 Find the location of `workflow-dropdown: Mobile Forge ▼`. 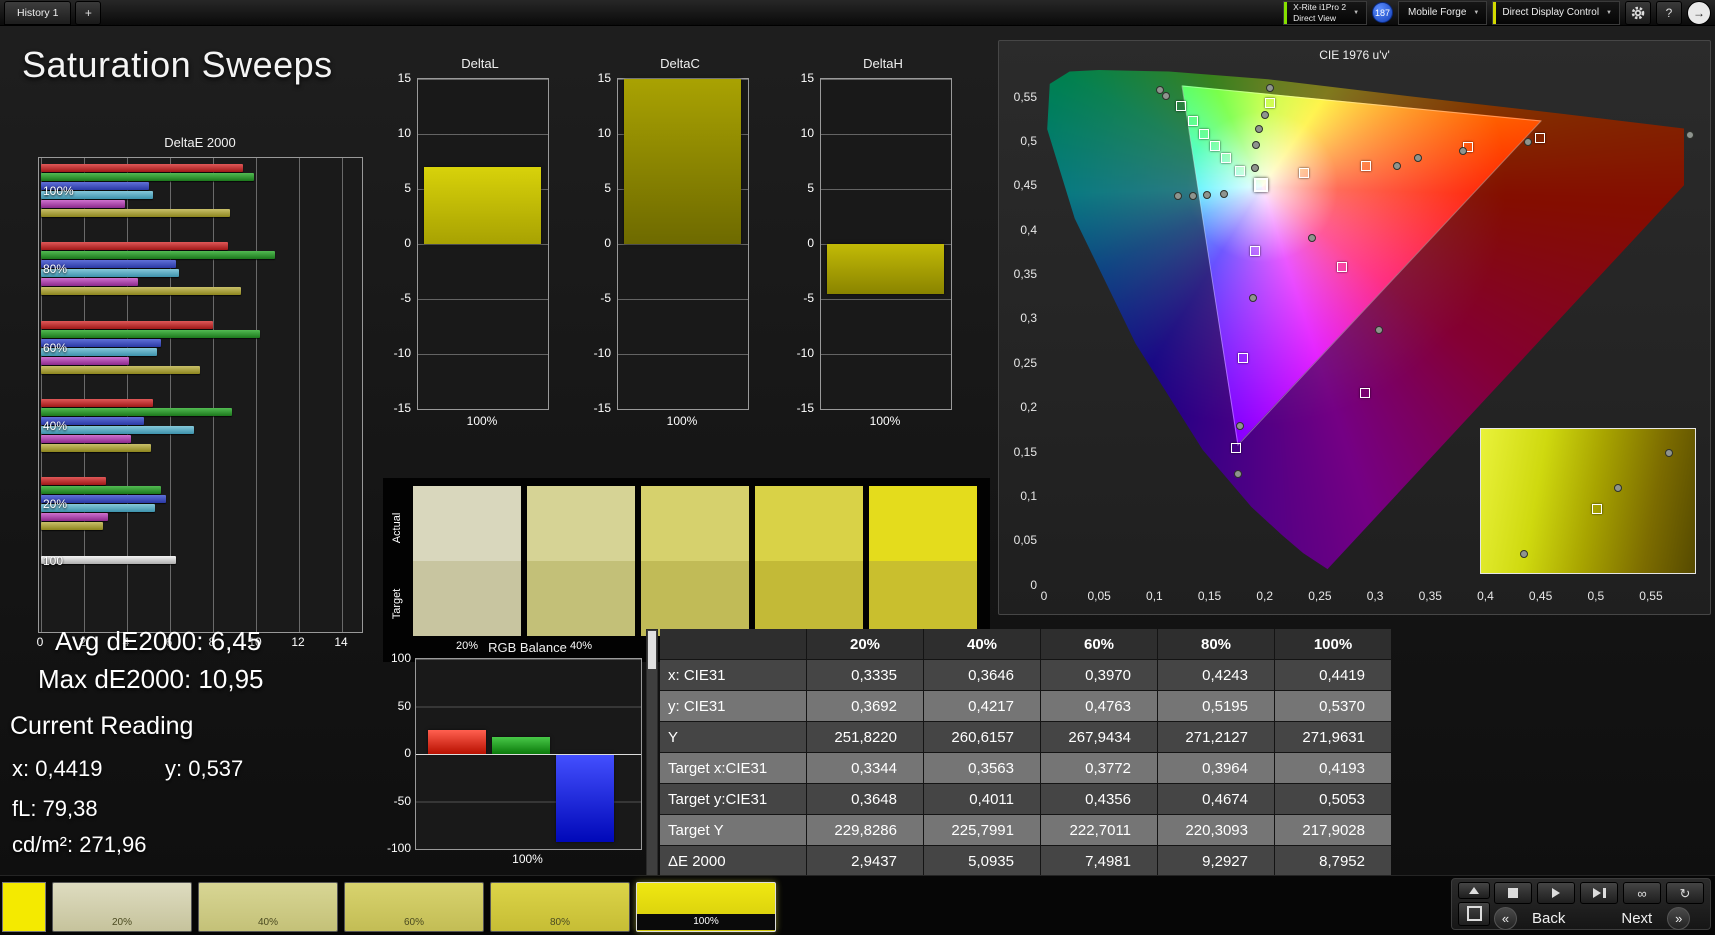

workflow-dropdown: Mobile Forge ▼ is located at coordinates (1443, 12).